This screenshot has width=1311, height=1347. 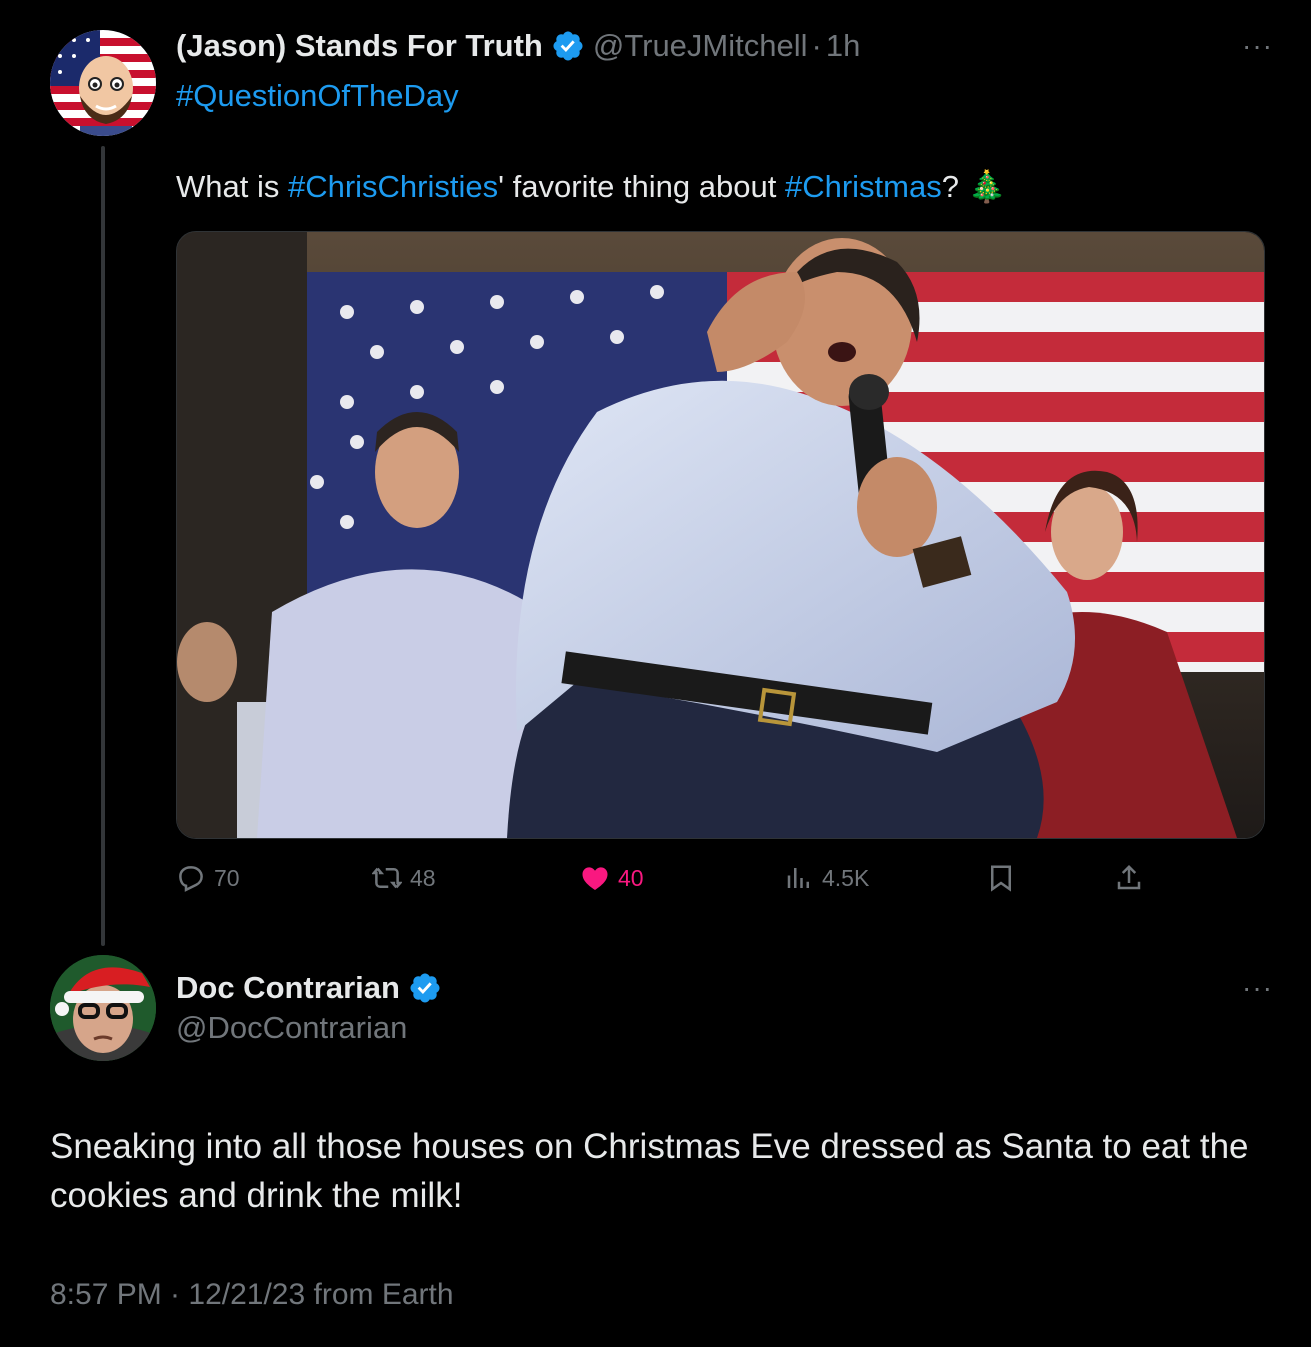 What do you see at coordinates (1129, 877) in the screenshot?
I see `share-icon` at bounding box center [1129, 877].